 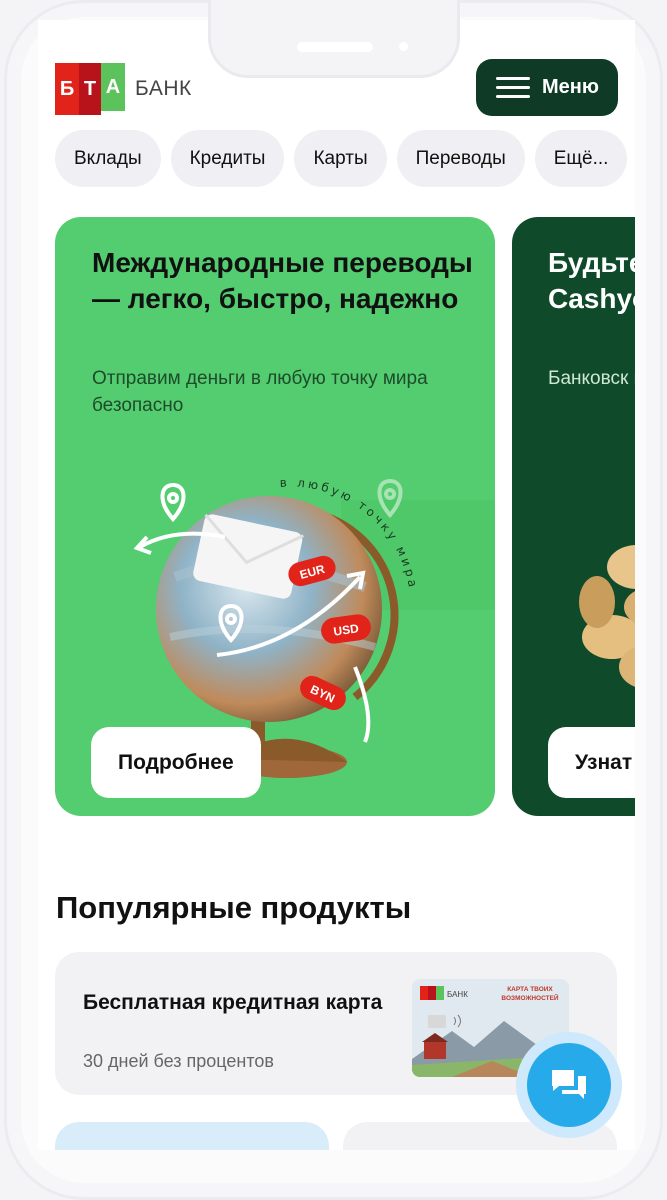 What do you see at coordinates (233, 1002) in the screenshot?
I see `product-title: Бесплатная кредитная карта` at bounding box center [233, 1002].